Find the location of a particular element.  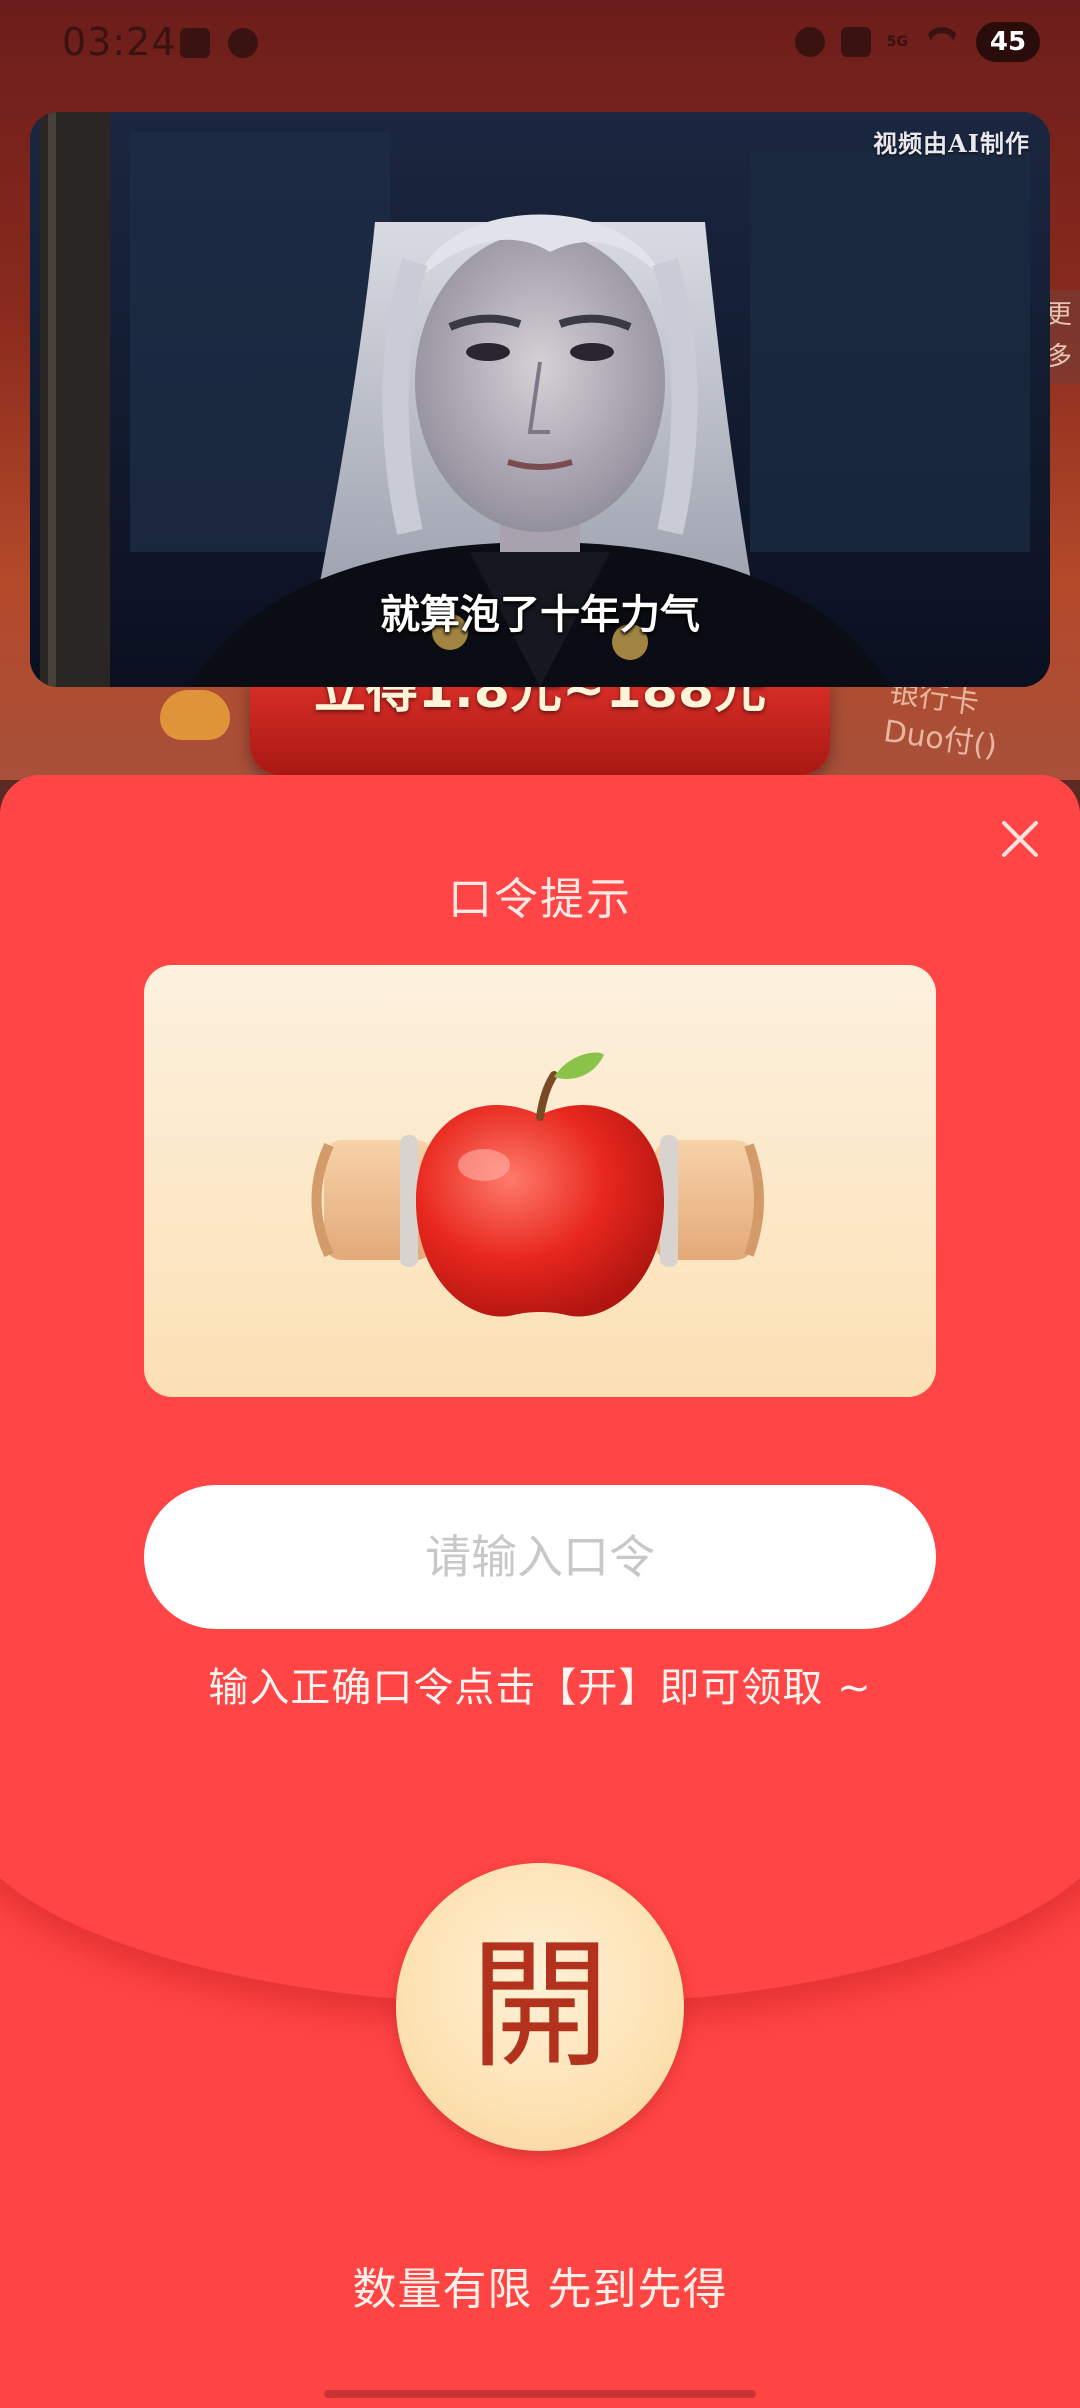

battery-indicator: 45 is located at coordinates (1008, 42).